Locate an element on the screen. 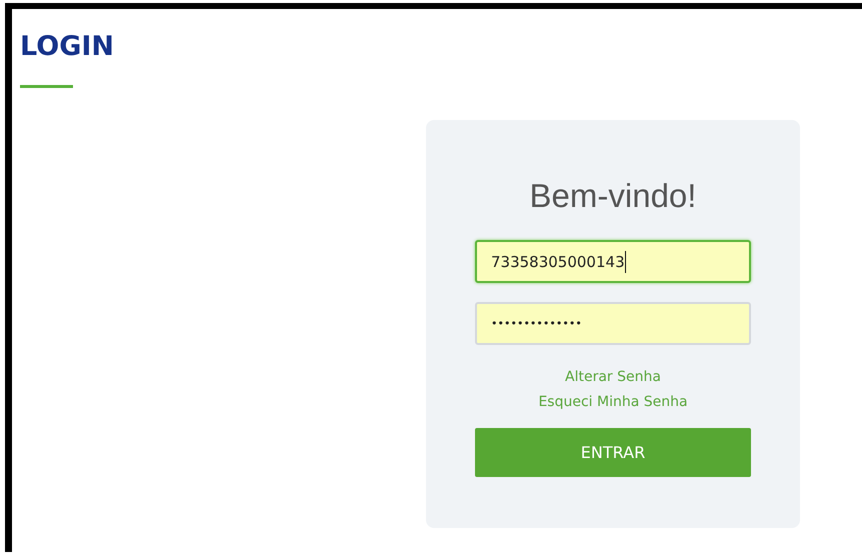 The width and height of the screenshot is (862, 555). submit-button: ENTRAR is located at coordinates (613, 452).